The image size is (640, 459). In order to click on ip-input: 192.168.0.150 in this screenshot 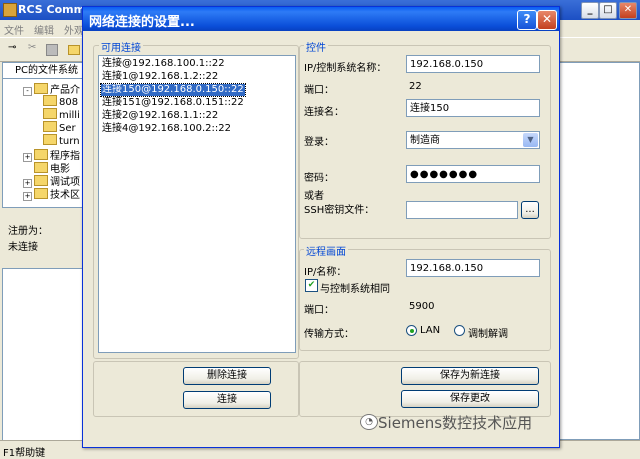, I will do `click(473, 64)`.